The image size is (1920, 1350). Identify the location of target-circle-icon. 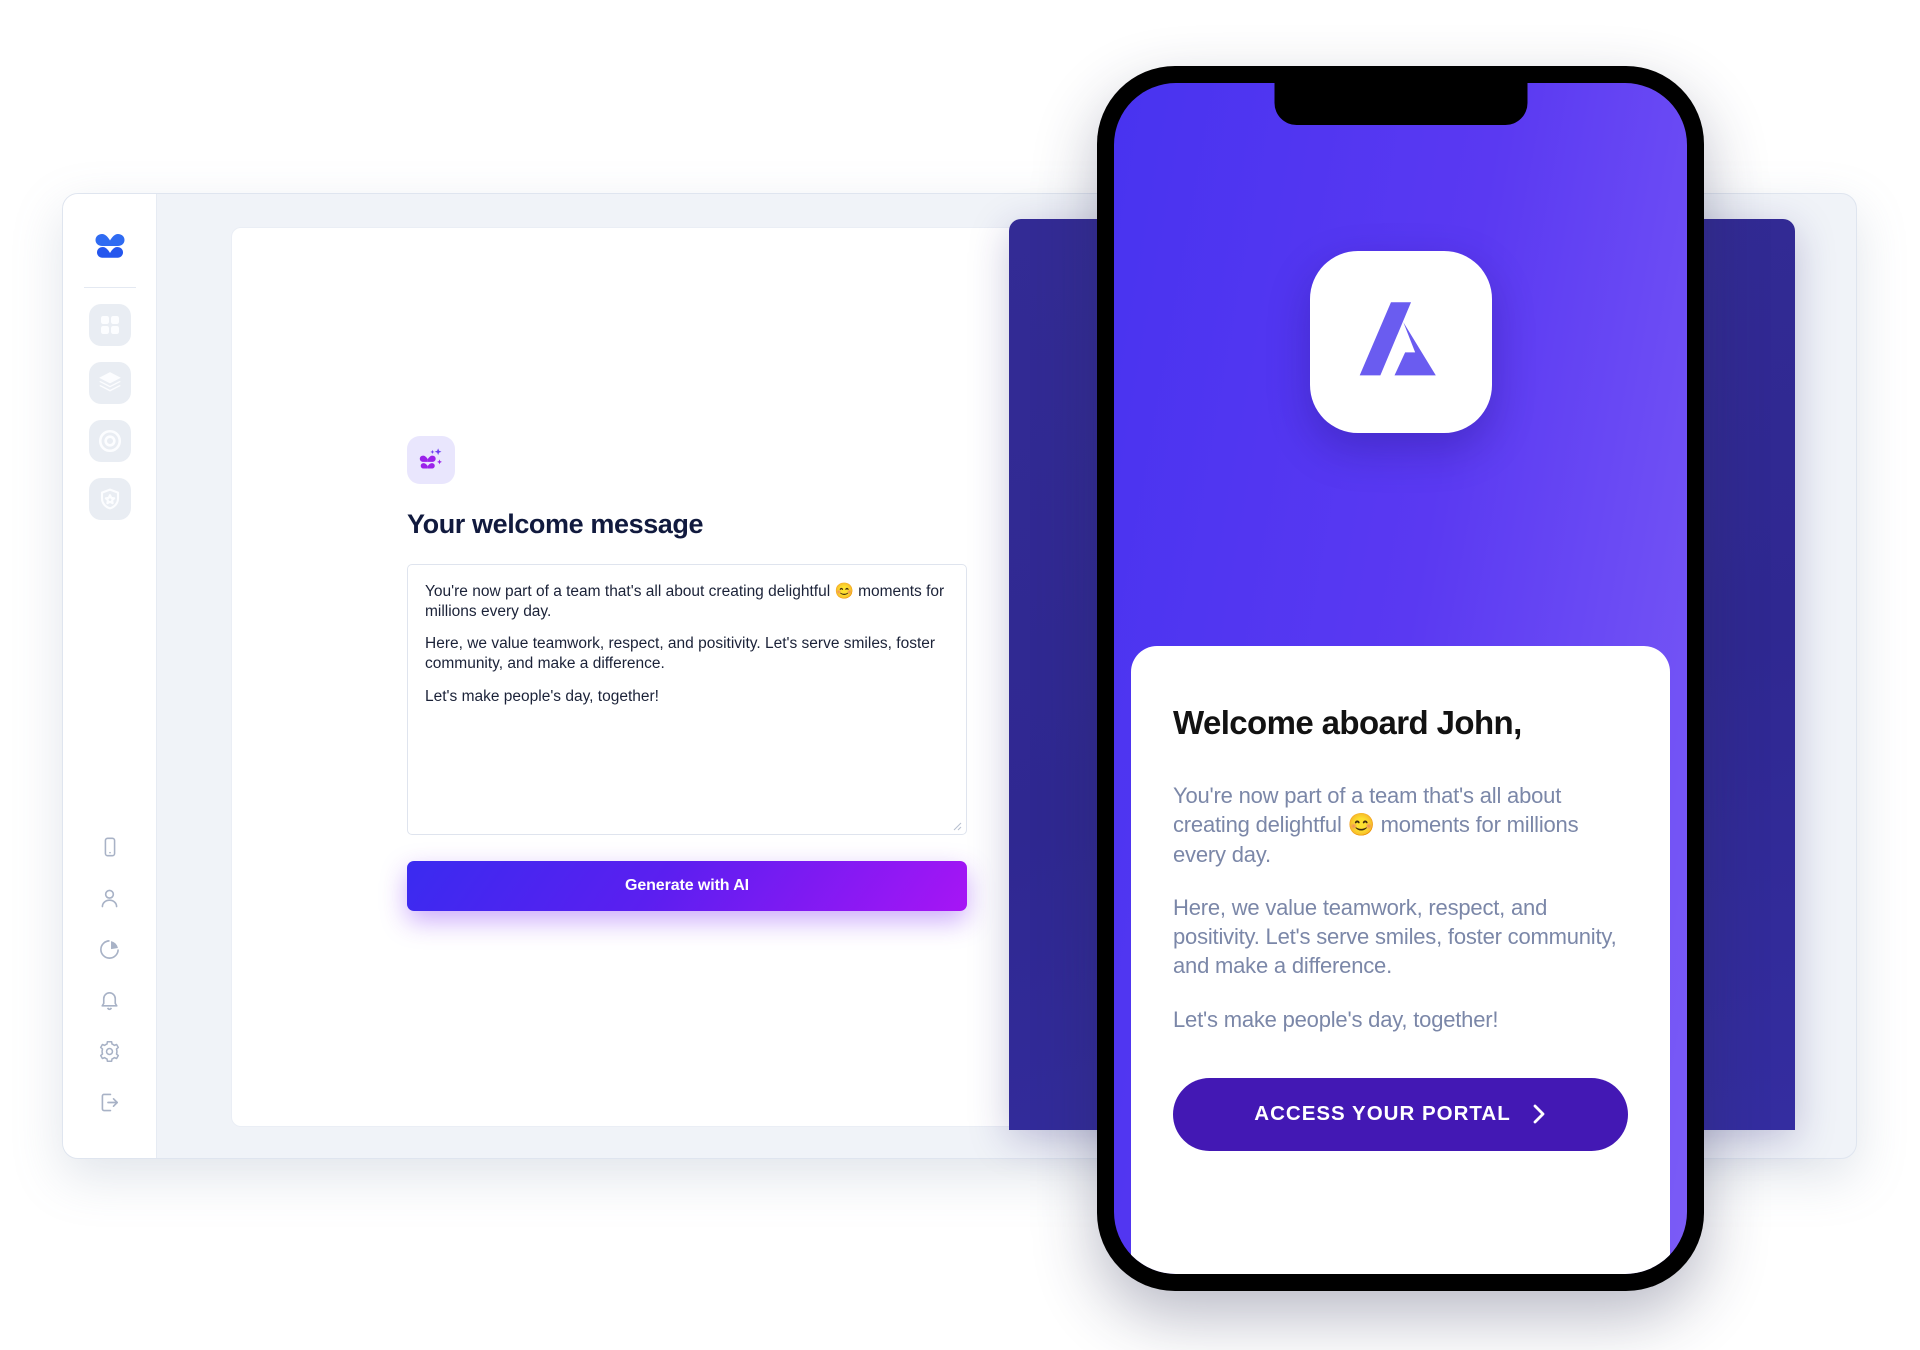
(110, 441).